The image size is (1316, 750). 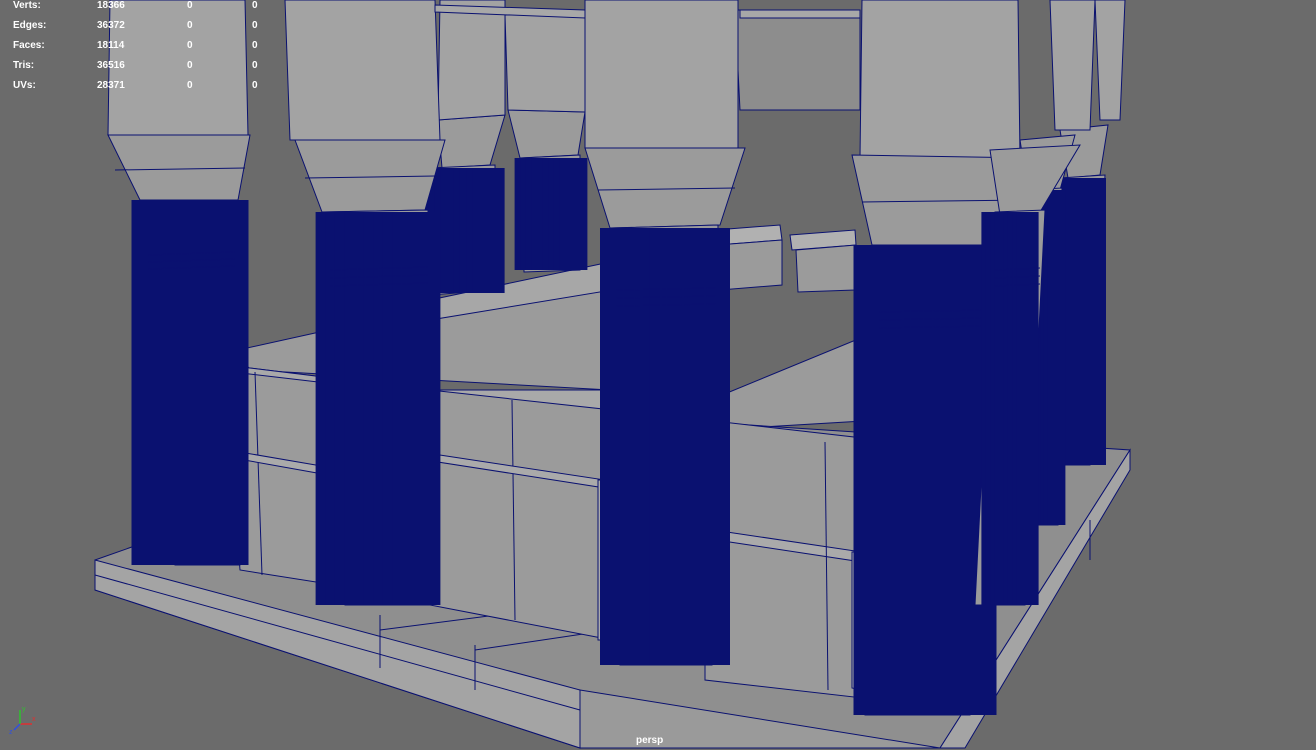 I want to click on hud-label: Tris:, so click(x=24, y=65).